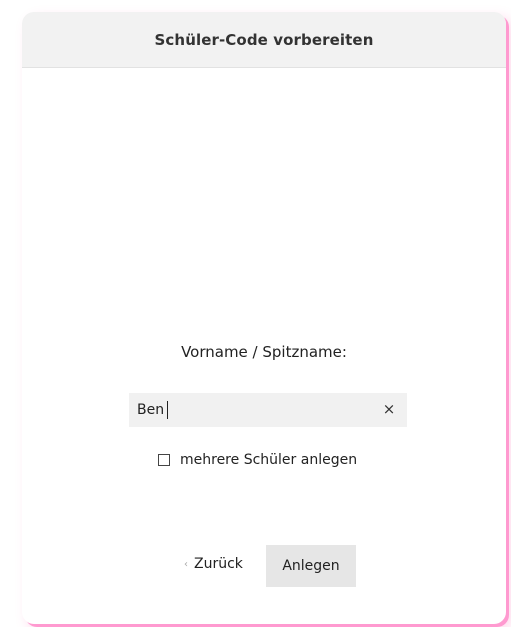 The height and width of the screenshot is (627, 511). I want to click on dialog-header: Schüler-Code vorbereiten, so click(264, 40).